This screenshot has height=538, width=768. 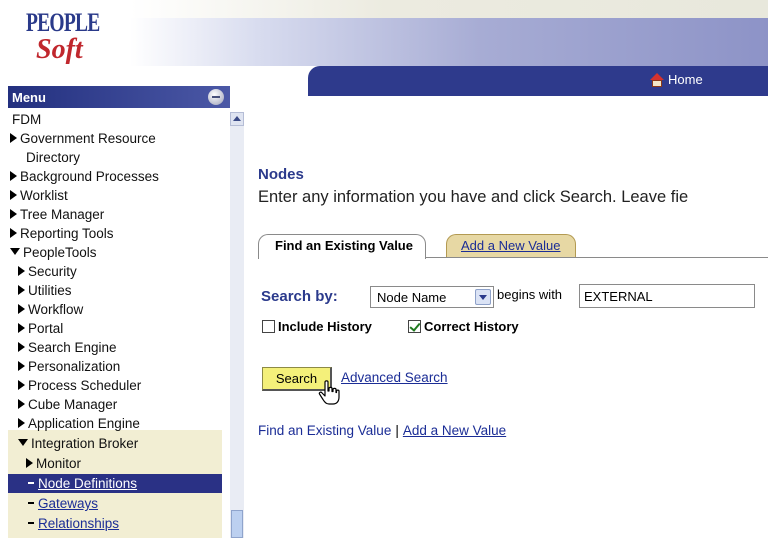 I want to click on menu-item-fdm: FDM, so click(x=26, y=119).